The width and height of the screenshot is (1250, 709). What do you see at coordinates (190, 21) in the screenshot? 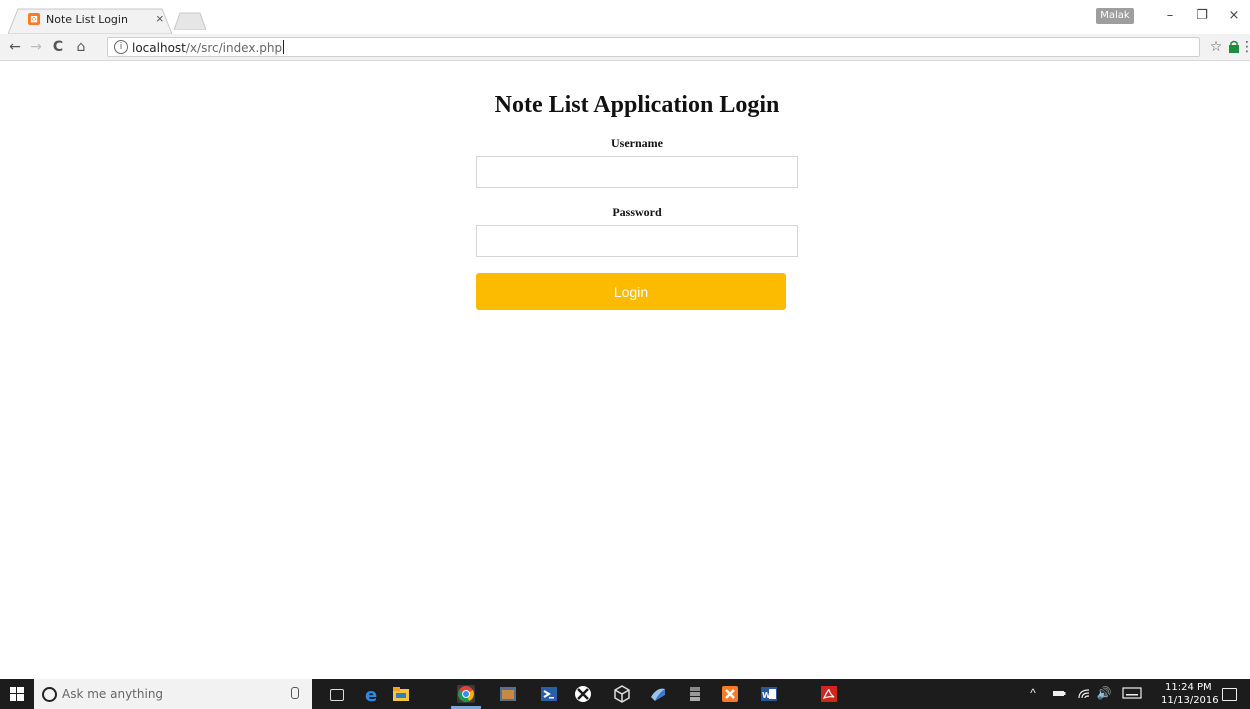
I see `new-tab-button` at bounding box center [190, 21].